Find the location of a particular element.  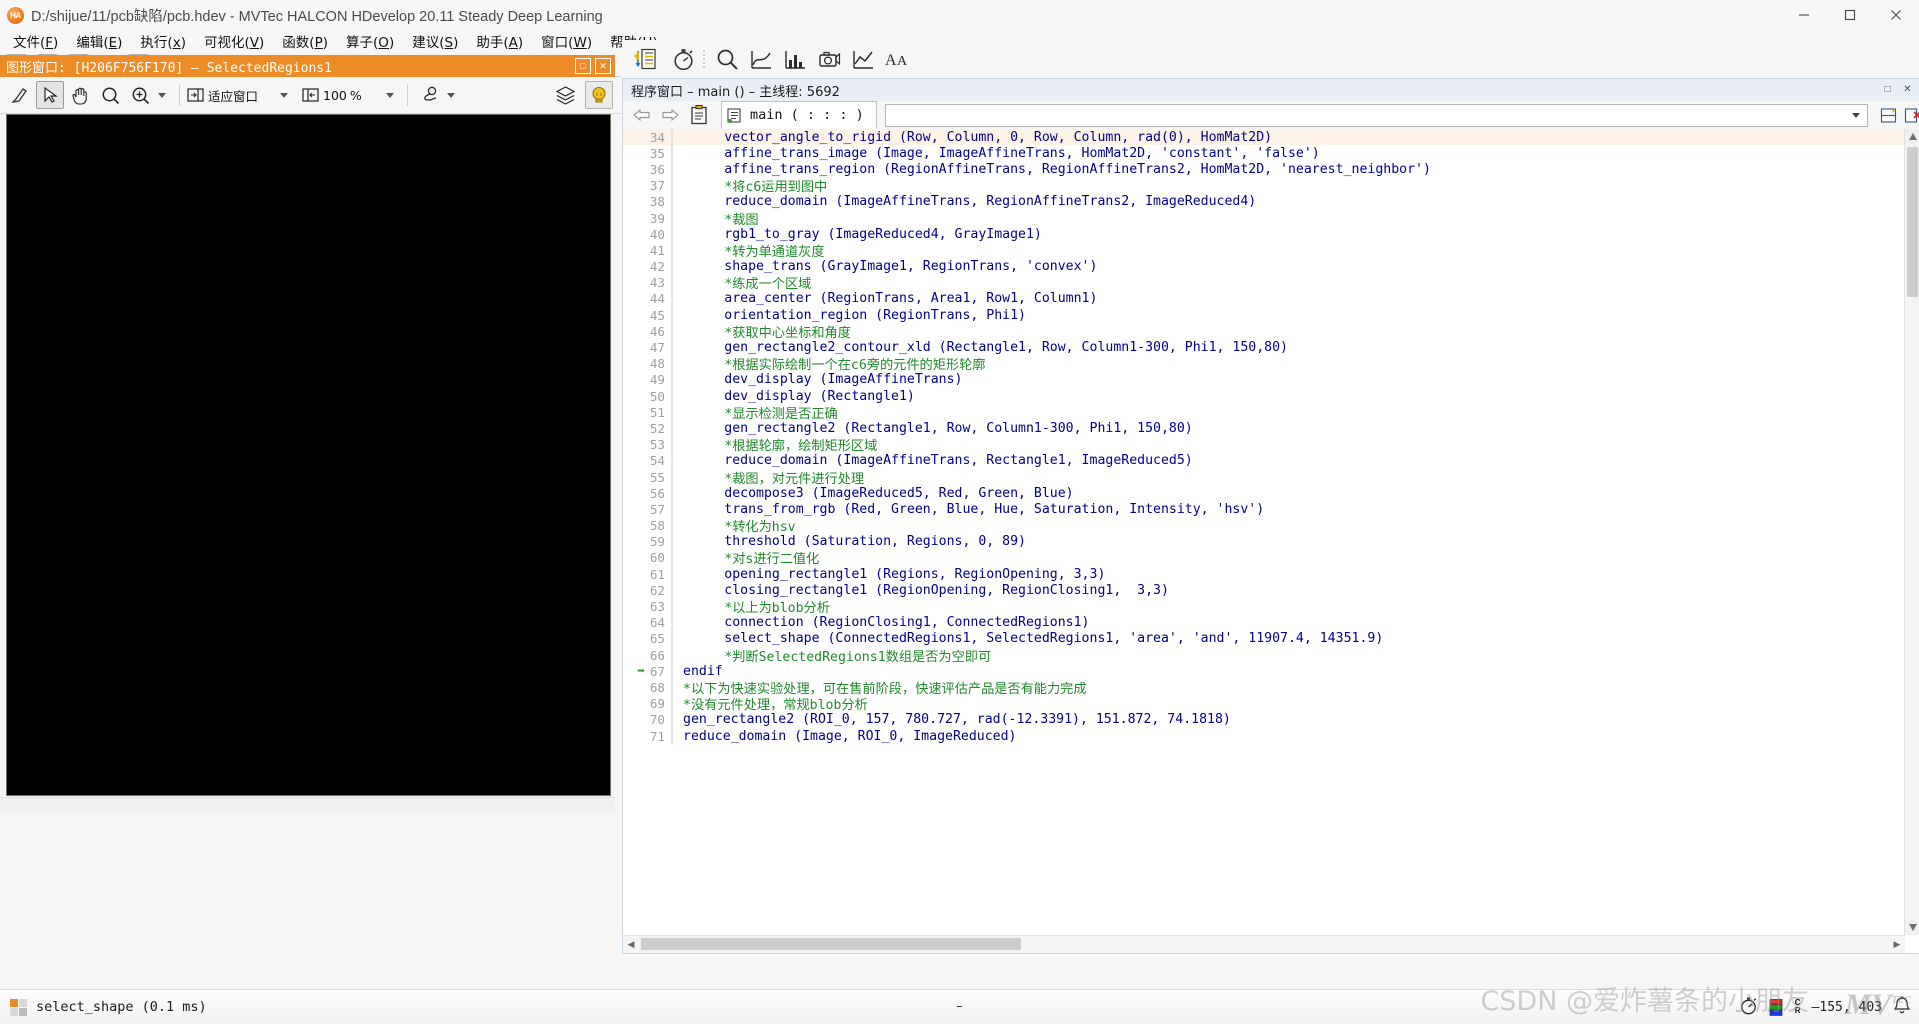

code-line: 39 *裁图 is located at coordinates (1264, 218).